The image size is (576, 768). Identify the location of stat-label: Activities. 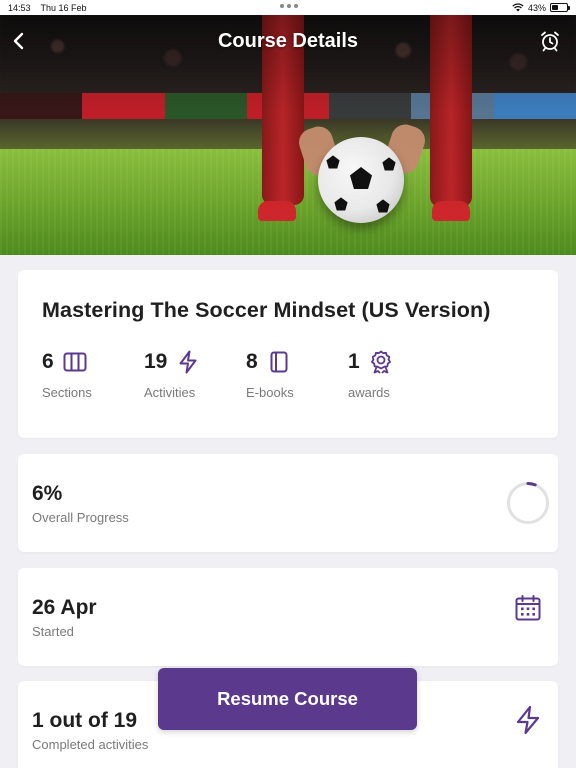
(170, 392).